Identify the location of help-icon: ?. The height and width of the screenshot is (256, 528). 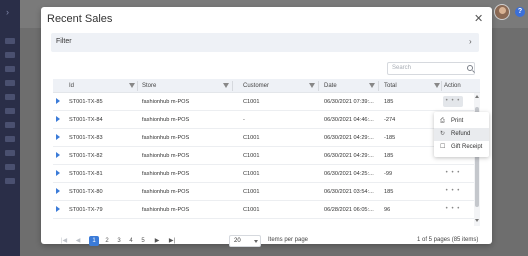
(520, 12).